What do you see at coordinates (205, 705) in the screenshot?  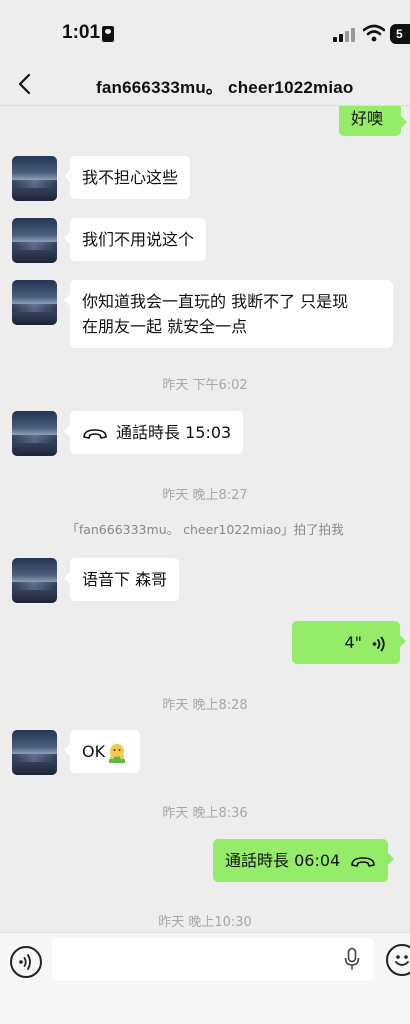 I see `timestamp: 昨天 晚上8:28` at bounding box center [205, 705].